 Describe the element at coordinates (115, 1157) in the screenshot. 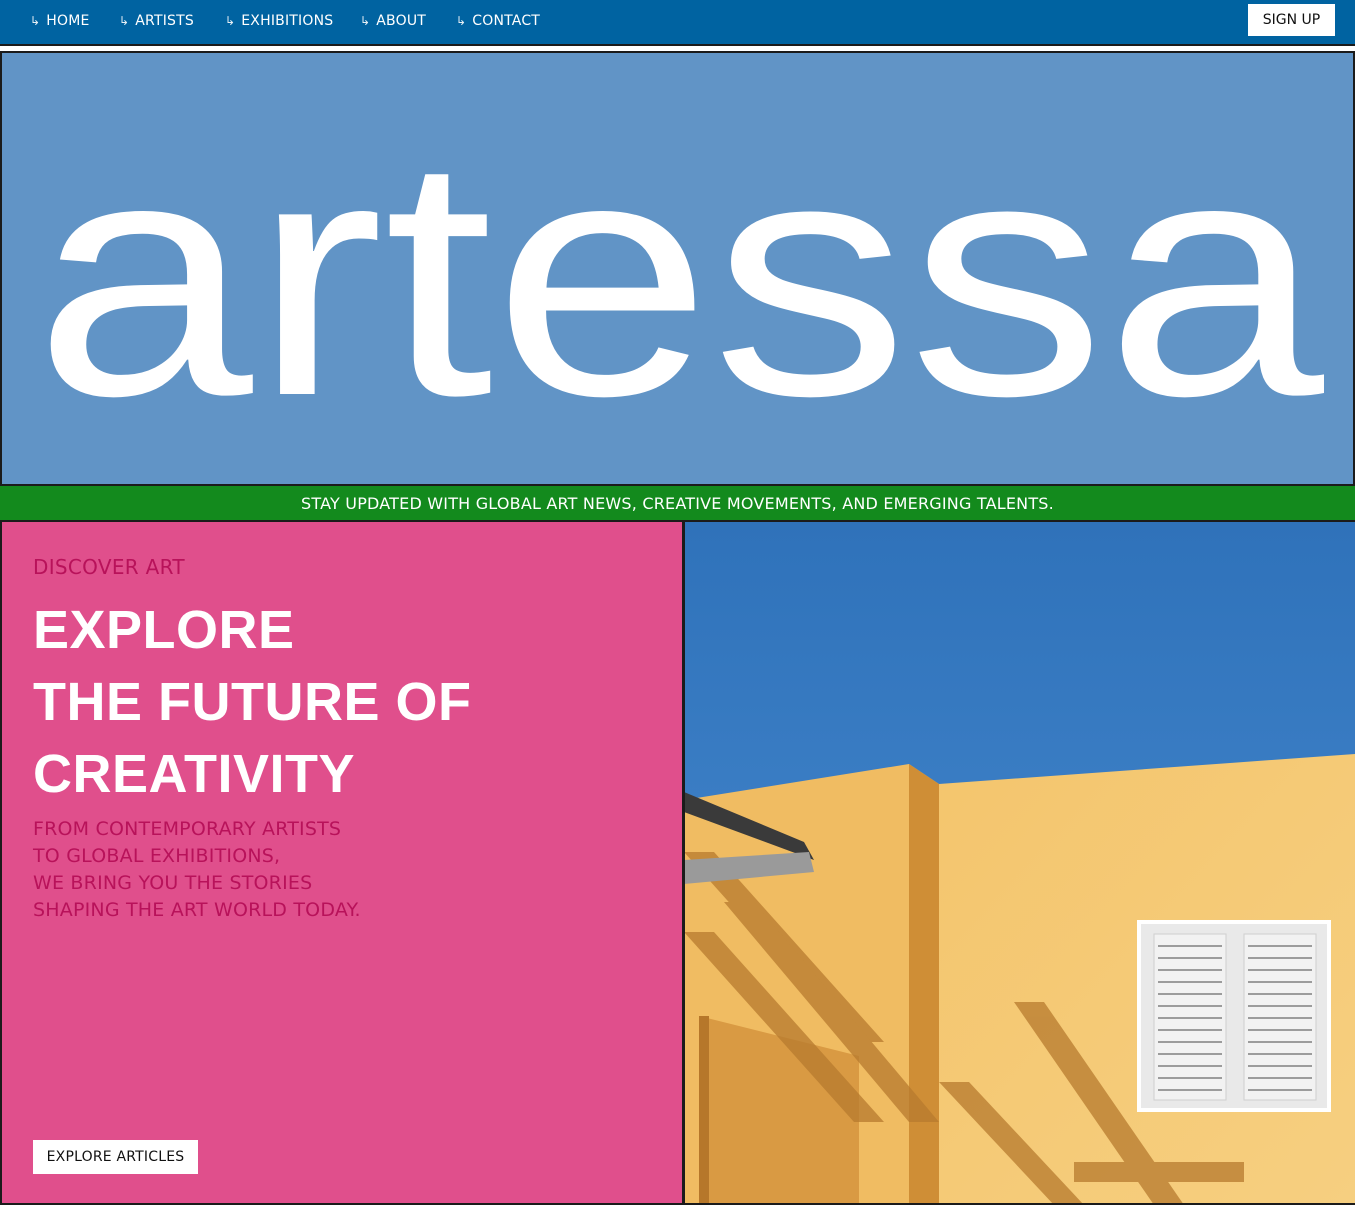

I see `explore-articles-button: EXPLORE ARTICLES` at that location.